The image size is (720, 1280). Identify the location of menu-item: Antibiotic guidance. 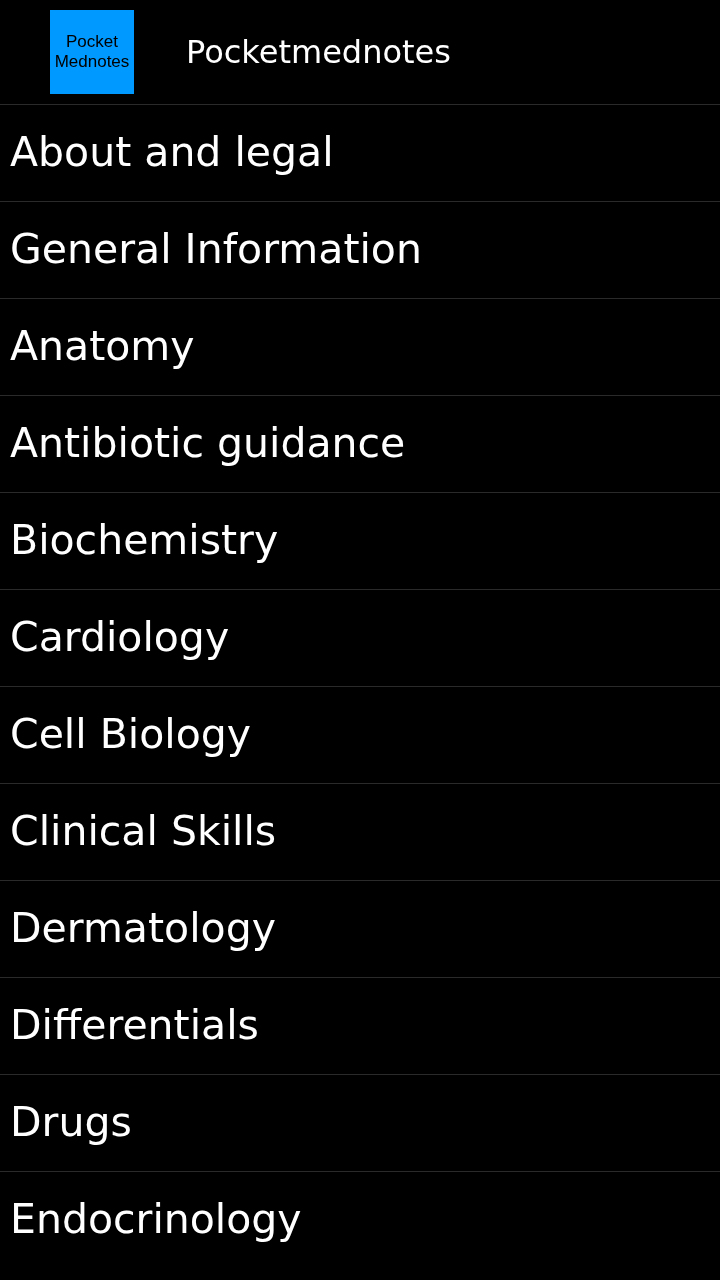
(360, 443).